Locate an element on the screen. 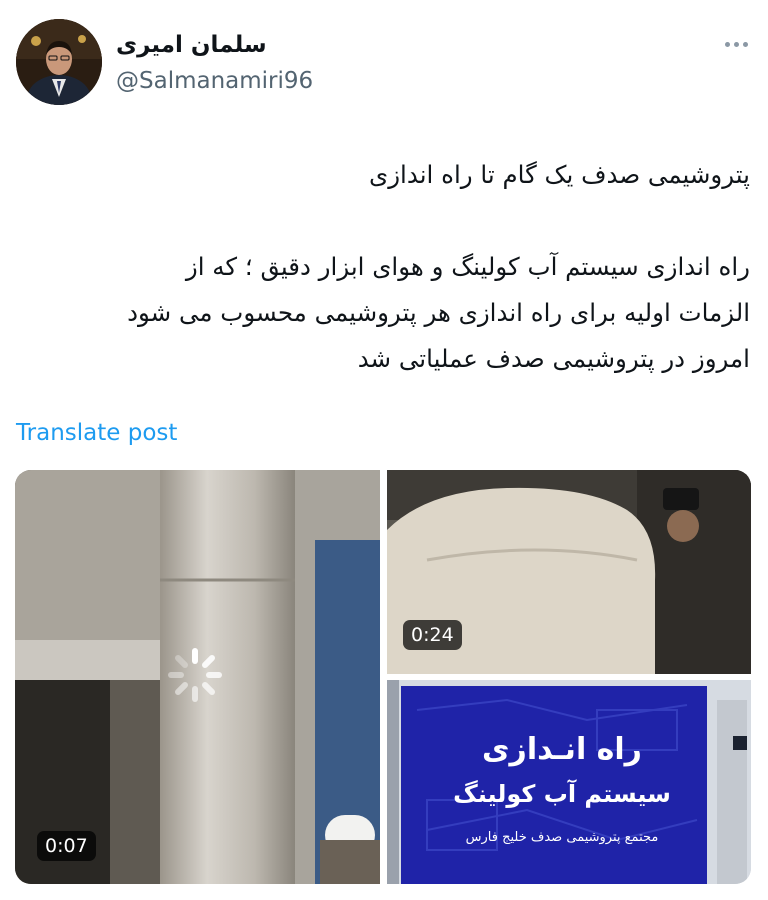  banner-subtitle: سیستم آب کولینگ is located at coordinates (562, 794).